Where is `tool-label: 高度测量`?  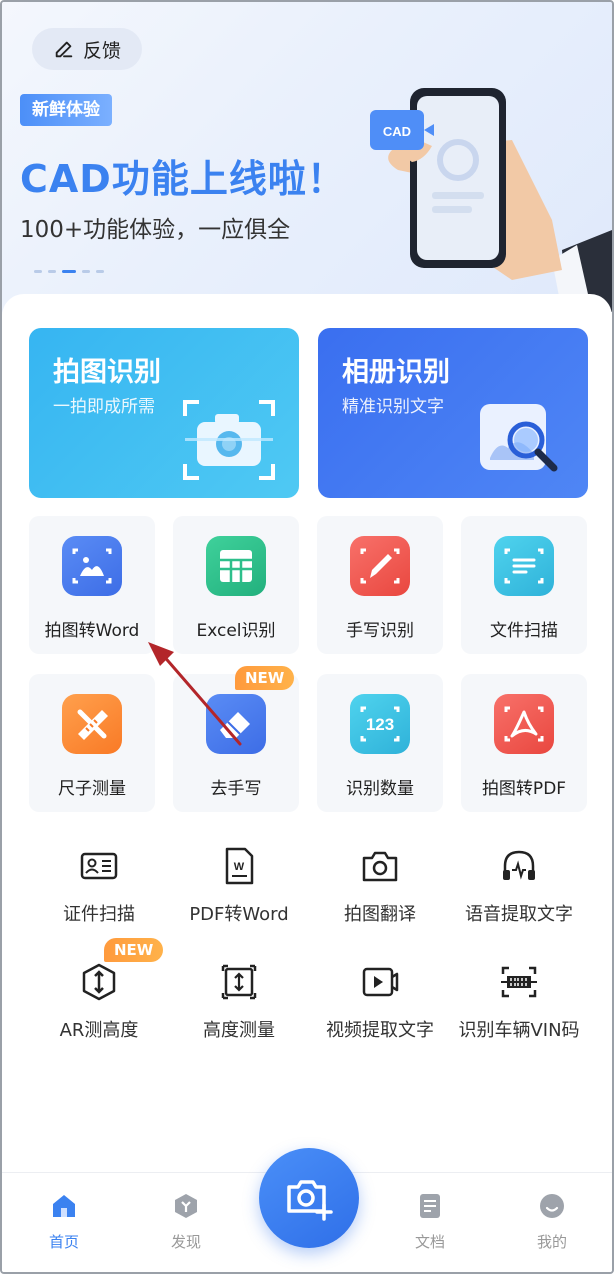 tool-label: 高度测量 is located at coordinates (239, 1030).